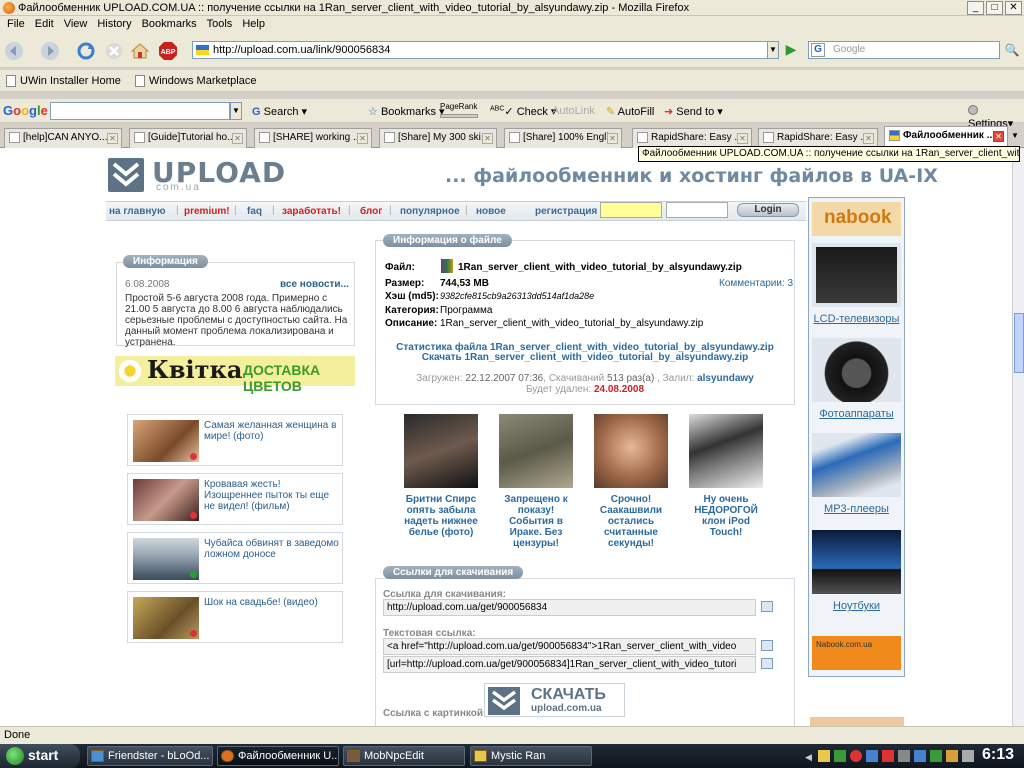 Image resolution: width=1024 pixels, height=768 pixels. Describe the element at coordinates (235, 440) in the screenshot. I see `news-teaser: Самая желанная женщина в мире! (фото)` at that location.